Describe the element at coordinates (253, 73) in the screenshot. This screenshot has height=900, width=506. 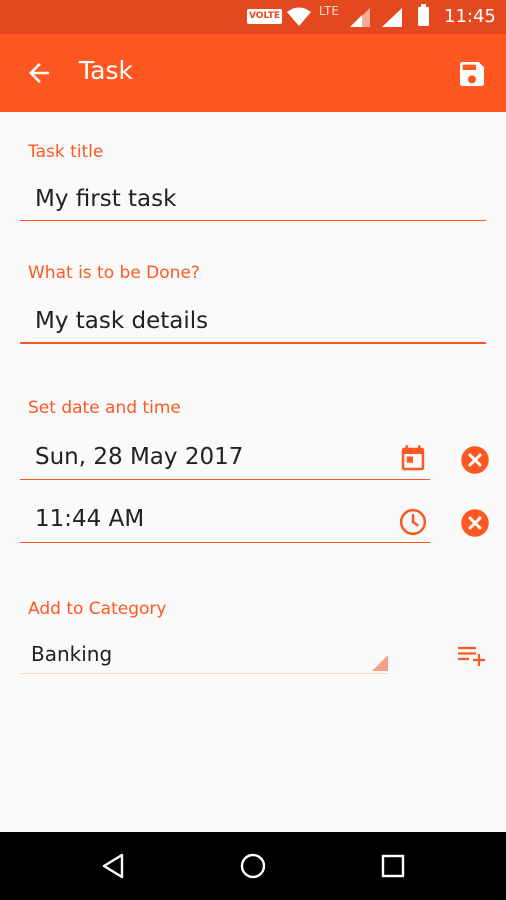
I see `app-bar: Task` at that location.